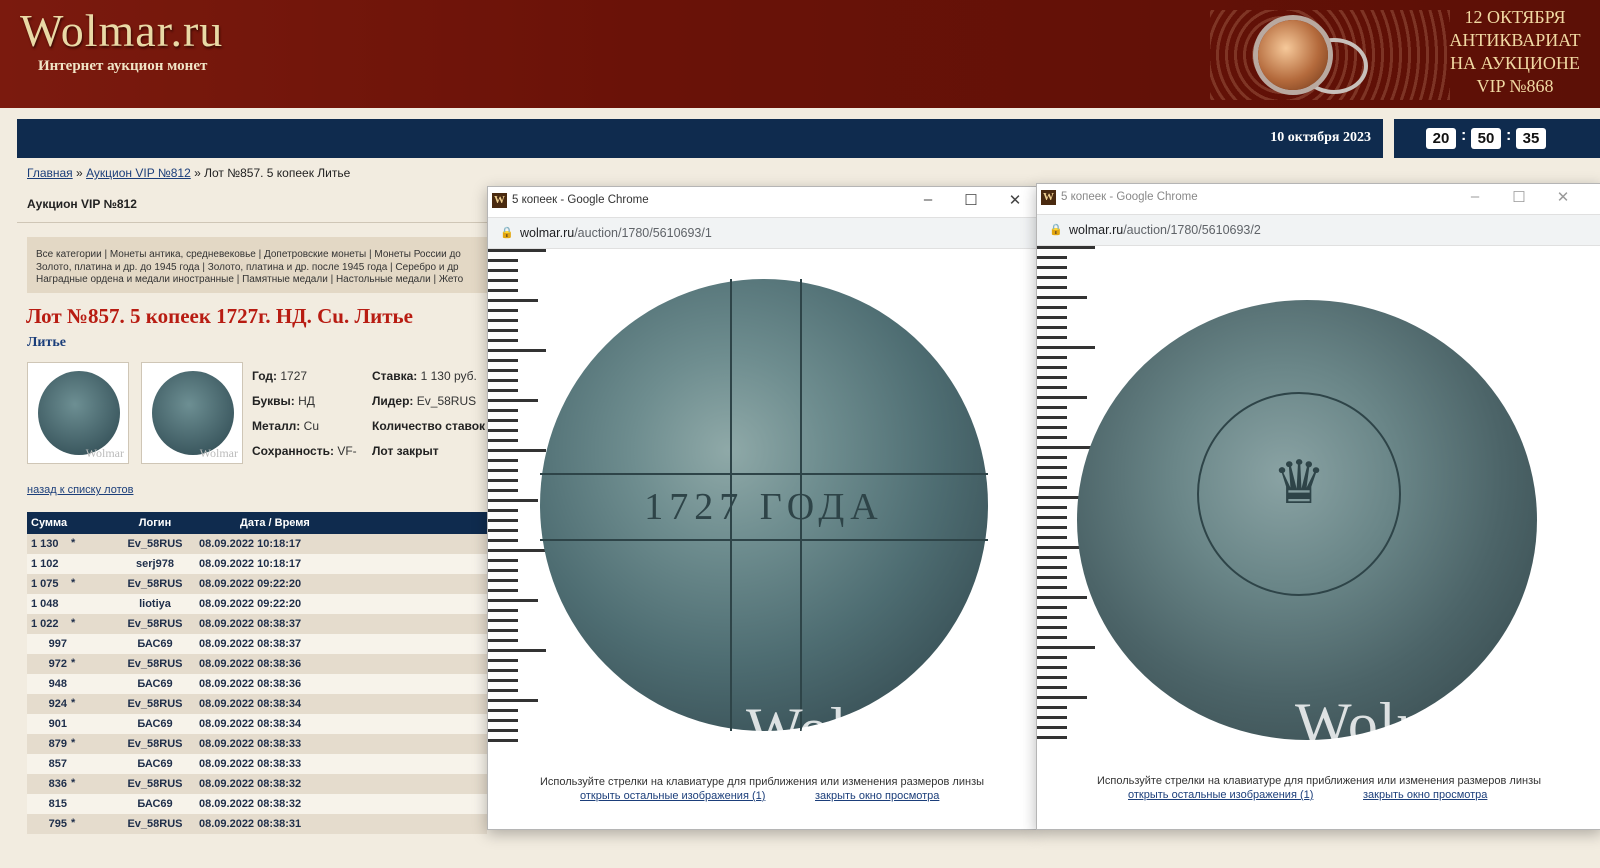 Image resolution: width=1600 pixels, height=868 pixels. What do you see at coordinates (275, 523) in the screenshot?
I see `column-header-datetime: Дата / Время` at bounding box center [275, 523].